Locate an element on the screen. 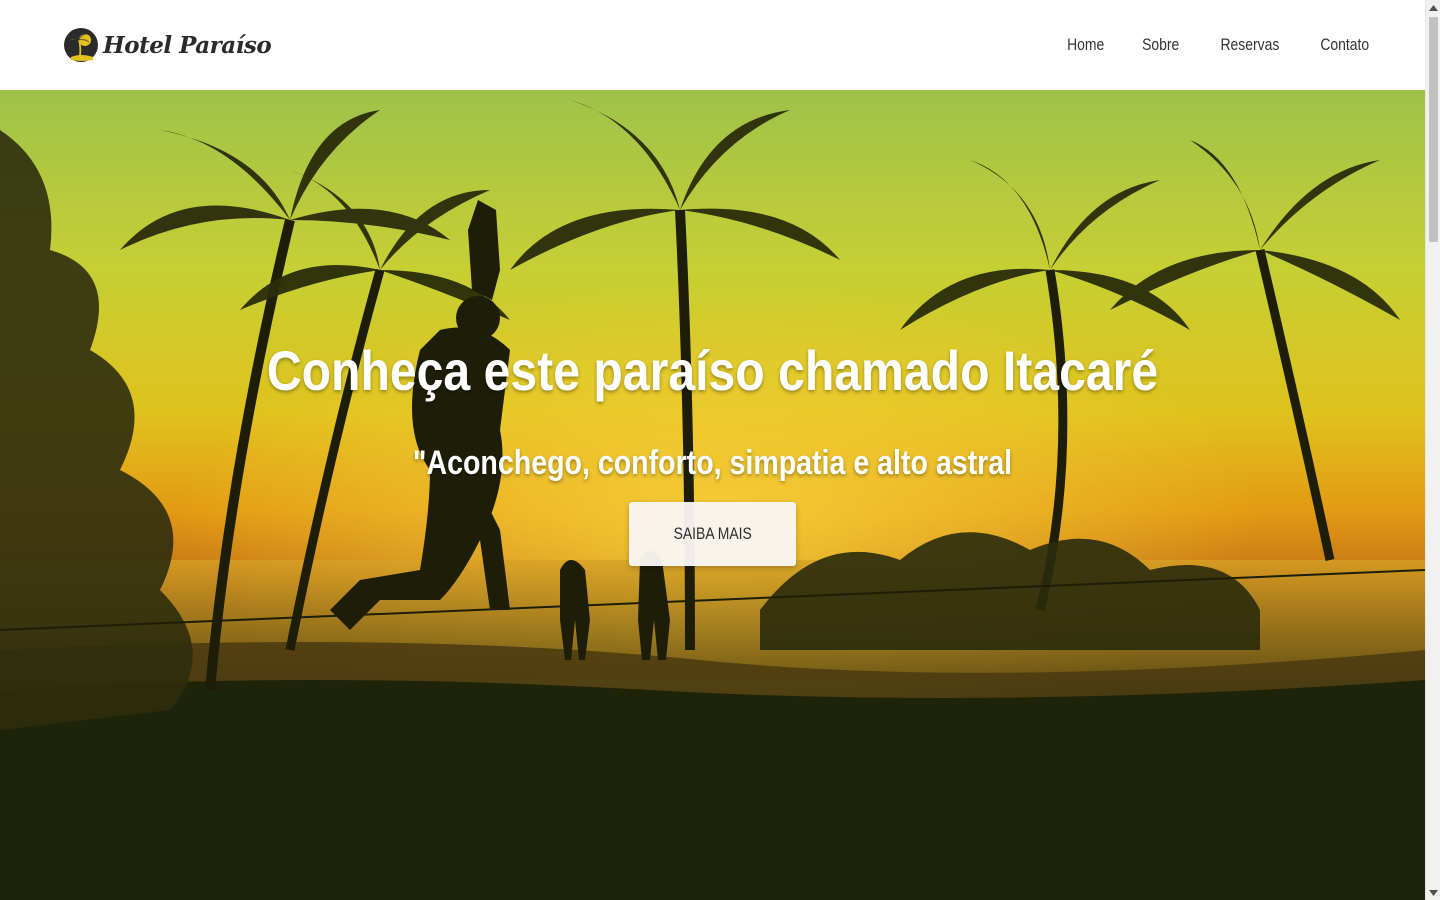 This screenshot has height=900, width=1440. nav-item-home: Home is located at coordinates (1085, 45).